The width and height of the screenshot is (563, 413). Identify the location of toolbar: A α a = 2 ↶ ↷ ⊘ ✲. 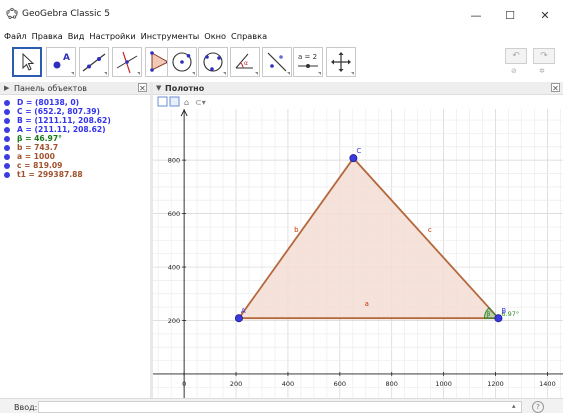
(281, 63).